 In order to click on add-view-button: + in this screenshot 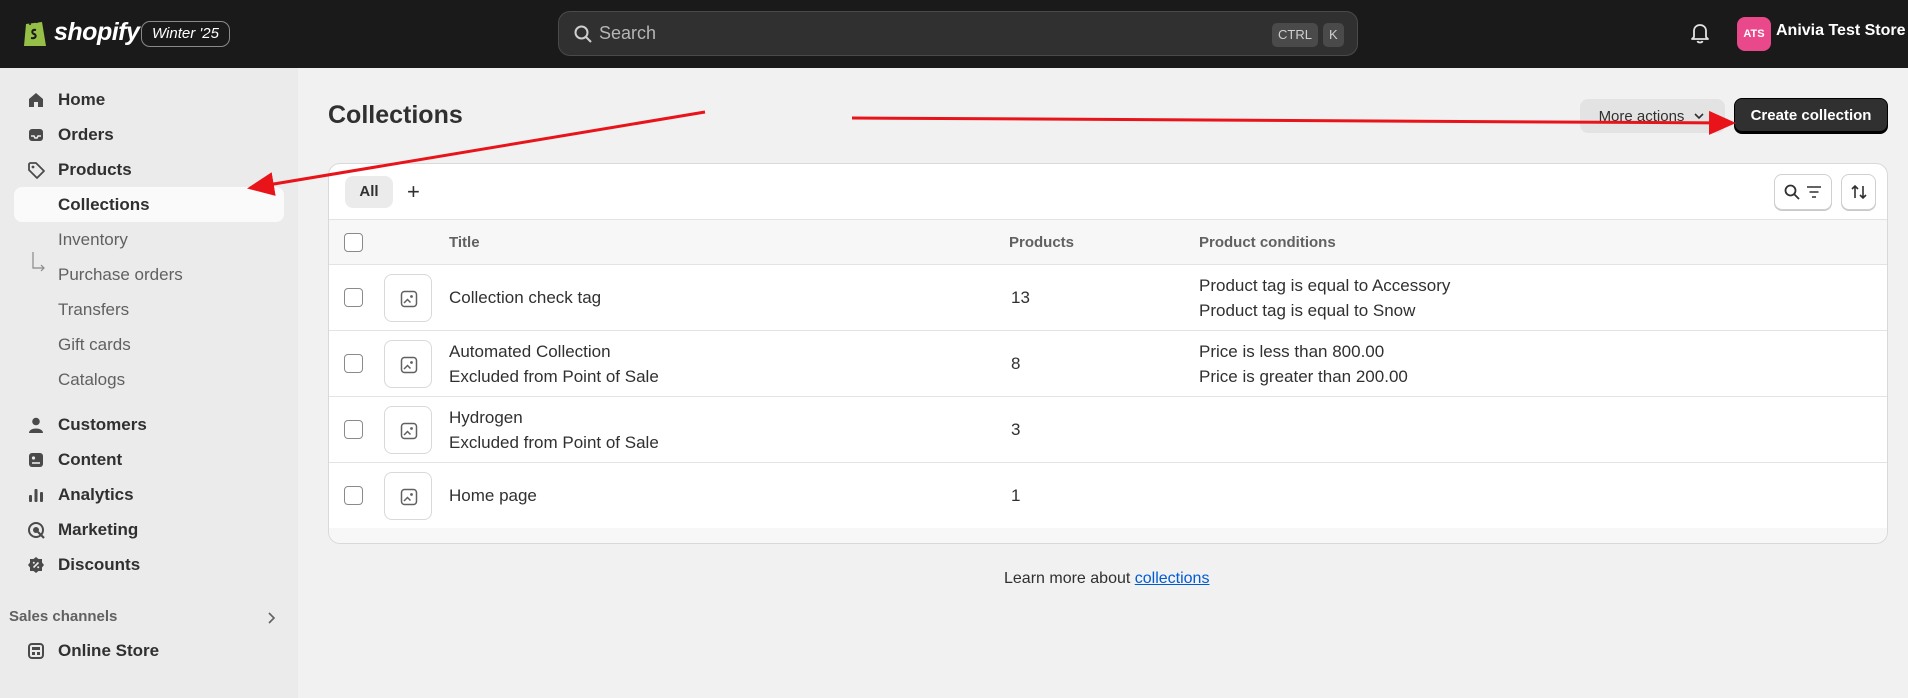, I will do `click(413, 192)`.